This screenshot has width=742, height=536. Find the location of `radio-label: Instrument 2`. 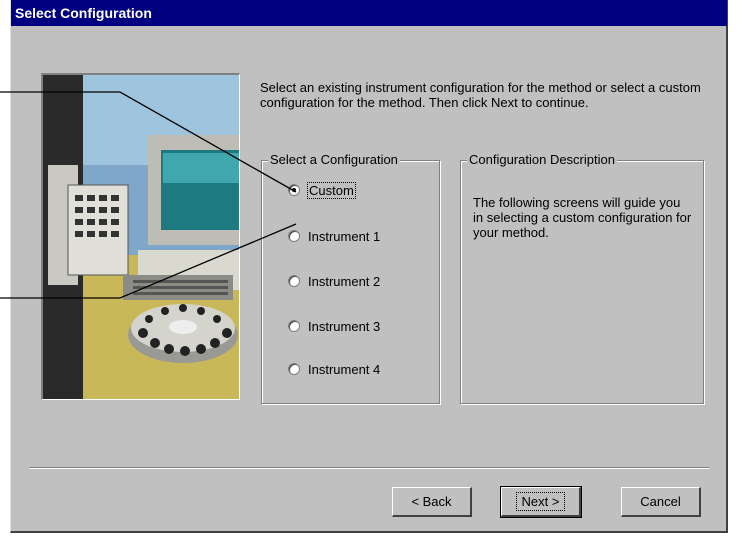

radio-label: Instrument 2 is located at coordinates (344, 281).